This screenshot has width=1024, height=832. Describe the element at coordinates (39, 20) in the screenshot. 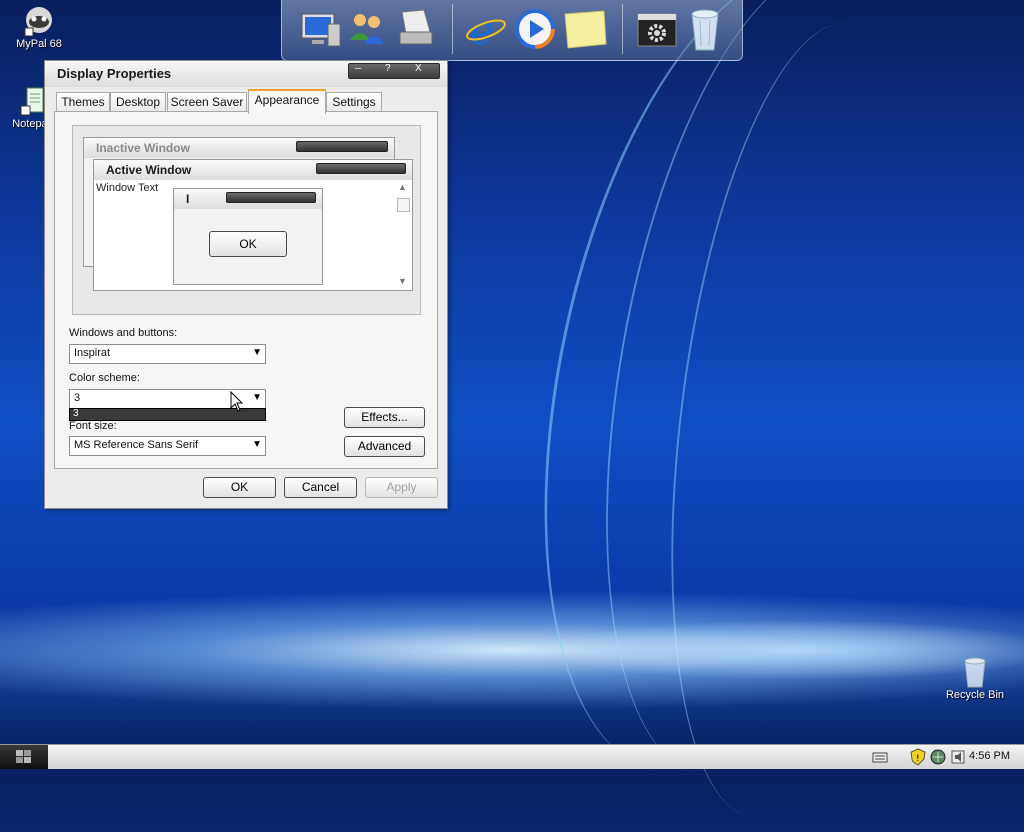

I see `mypal-icon` at that location.